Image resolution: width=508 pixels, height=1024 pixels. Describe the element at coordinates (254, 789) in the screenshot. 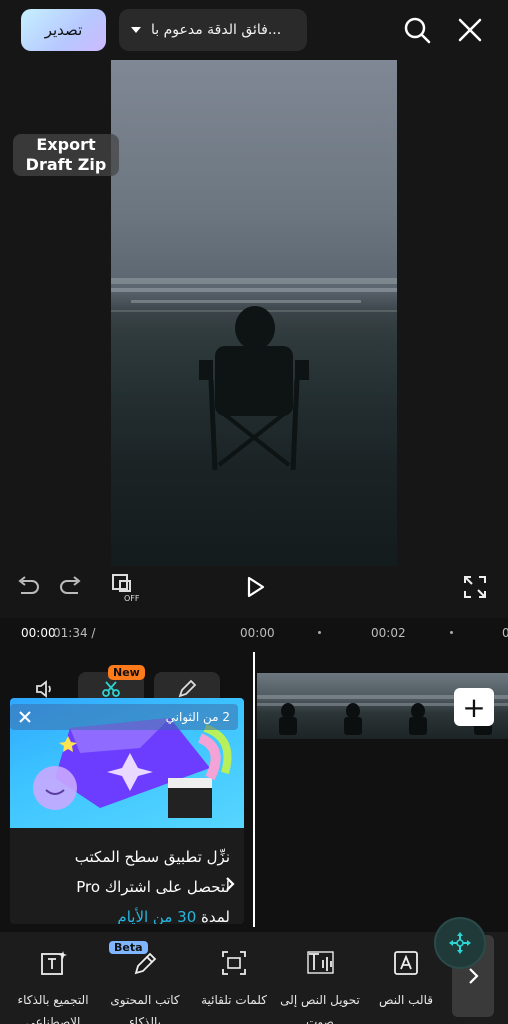

I see `playhead` at that location.